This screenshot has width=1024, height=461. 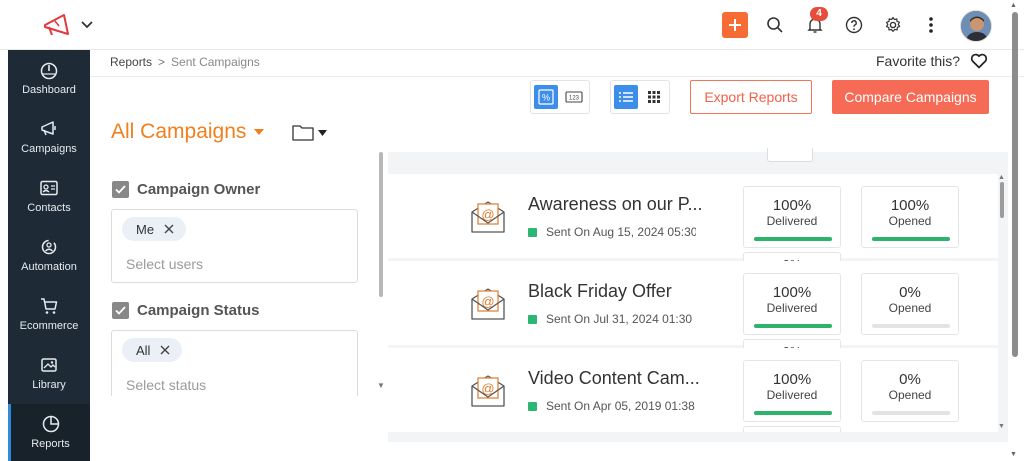 I want to click on page-scroll-down-icon: ▼, so click(x=1013, y=454).